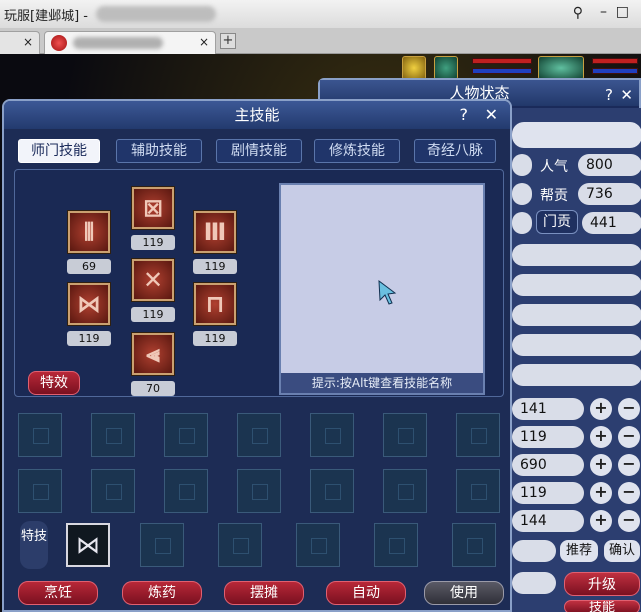  I want to click on action-button-2: 炼药, so click(162, 593).